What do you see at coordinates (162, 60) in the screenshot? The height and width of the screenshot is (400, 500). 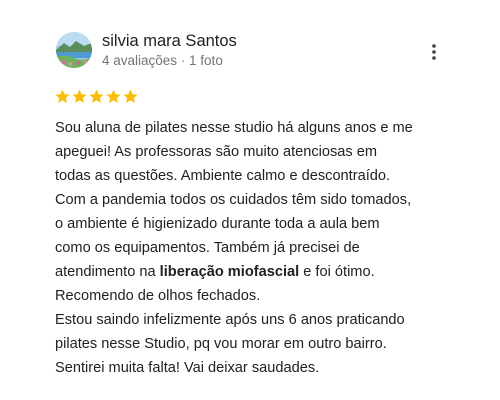 I see `author-meta: 4 avaliações · 1 foto` at bounding box center [162, 60].